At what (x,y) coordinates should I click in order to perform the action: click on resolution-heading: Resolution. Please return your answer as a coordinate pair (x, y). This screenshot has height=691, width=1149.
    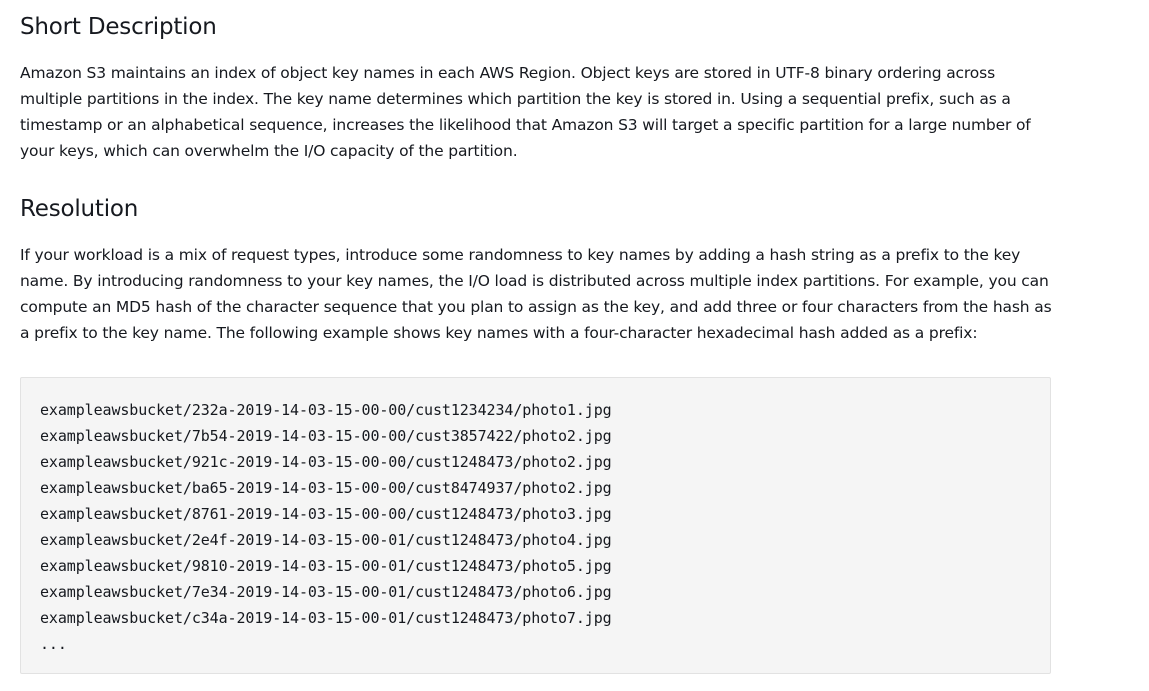
    Looking at the image, I should click on (79, 209).